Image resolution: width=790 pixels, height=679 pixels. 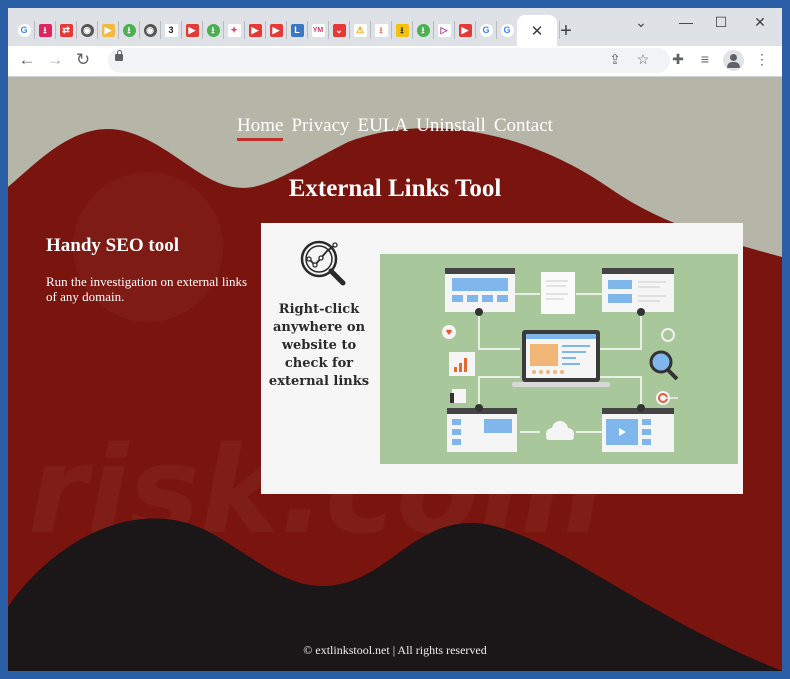 I want to click on pinned-tab-red-play: ▶, so click(x=192, y=30).